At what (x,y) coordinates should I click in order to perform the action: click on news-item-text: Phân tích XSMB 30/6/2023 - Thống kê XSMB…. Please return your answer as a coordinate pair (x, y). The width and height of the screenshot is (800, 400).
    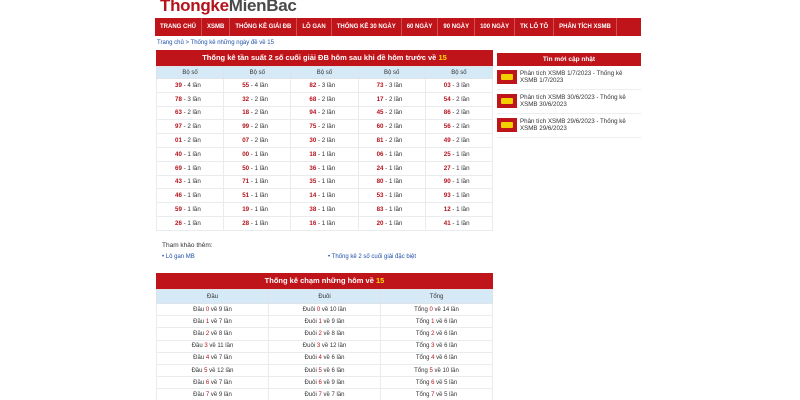
    Looking at the image, I should click on (580, 101).